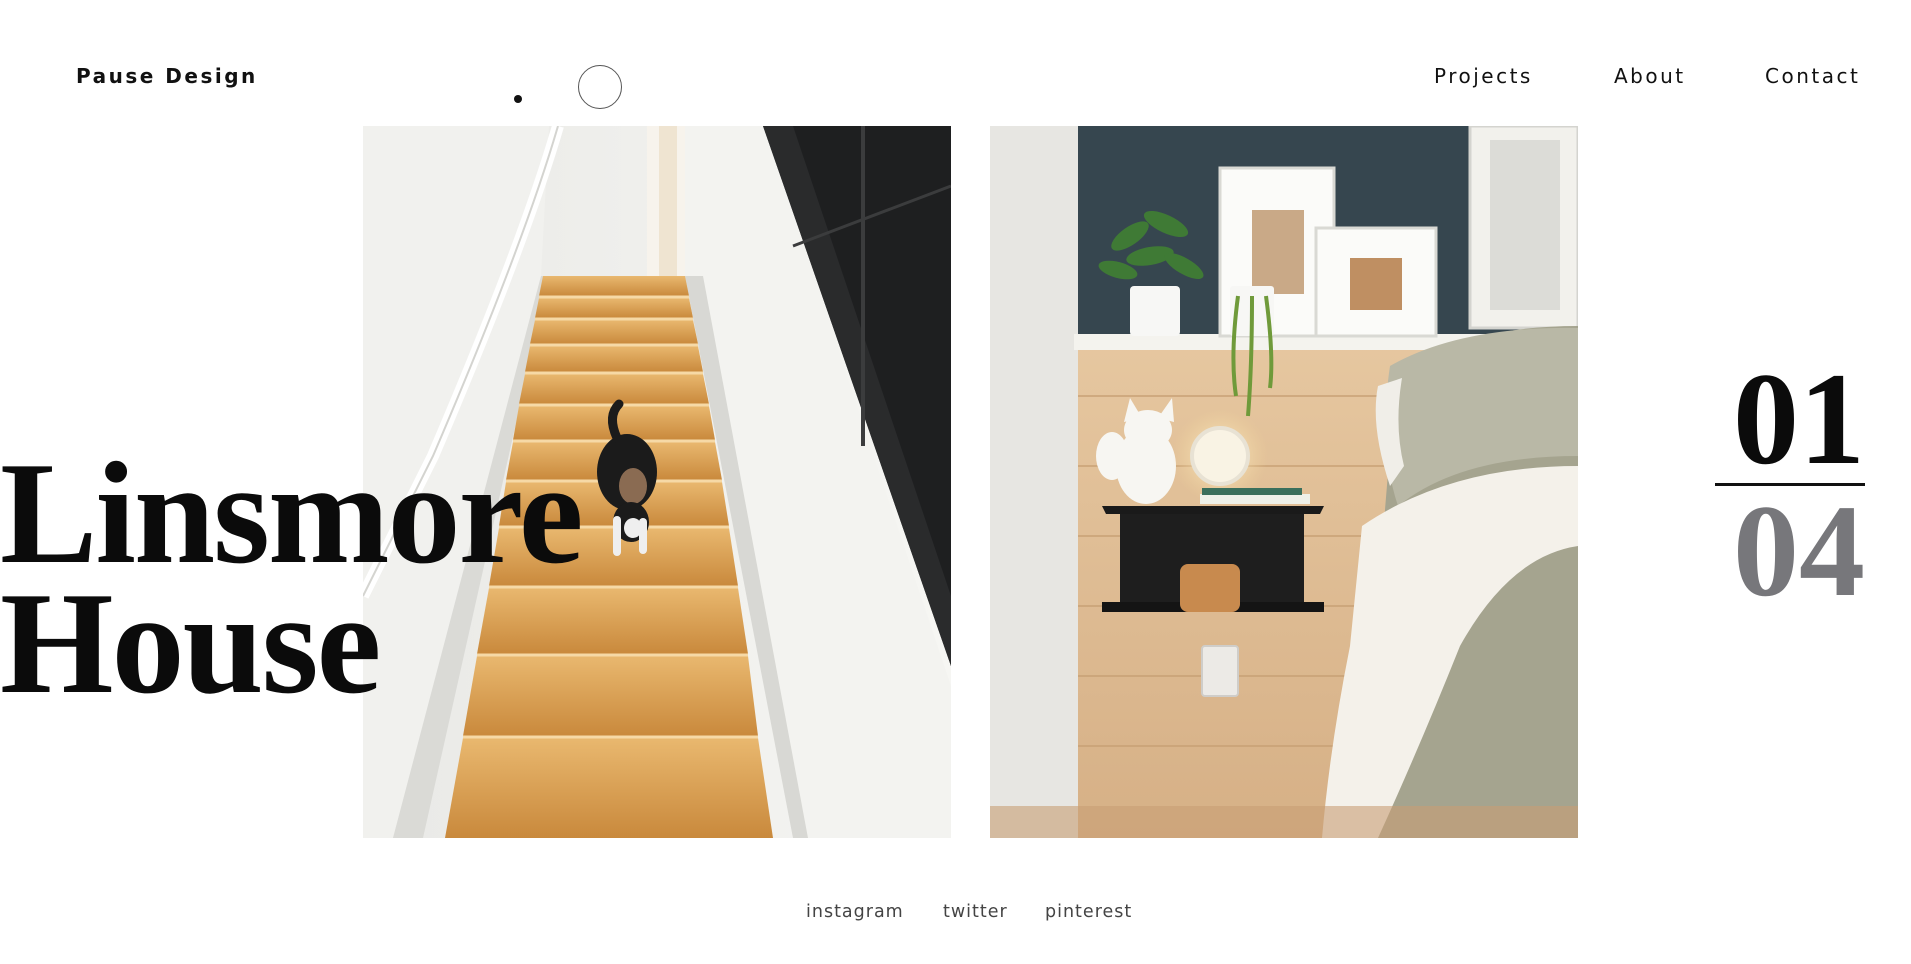 This screenshot has height=964, width=1911. Describe the element at coordinates (1799, 550) in the screenshot. I see `project-counter-total: 04` at that location.